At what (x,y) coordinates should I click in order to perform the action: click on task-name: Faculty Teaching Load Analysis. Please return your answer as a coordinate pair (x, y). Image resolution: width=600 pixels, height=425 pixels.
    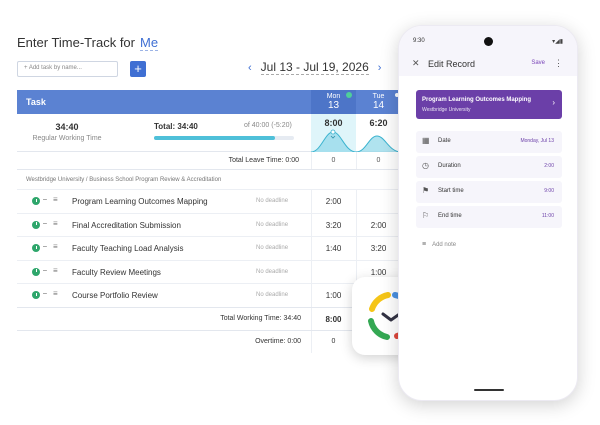
    Looking at the image, I should click on (127, 248).